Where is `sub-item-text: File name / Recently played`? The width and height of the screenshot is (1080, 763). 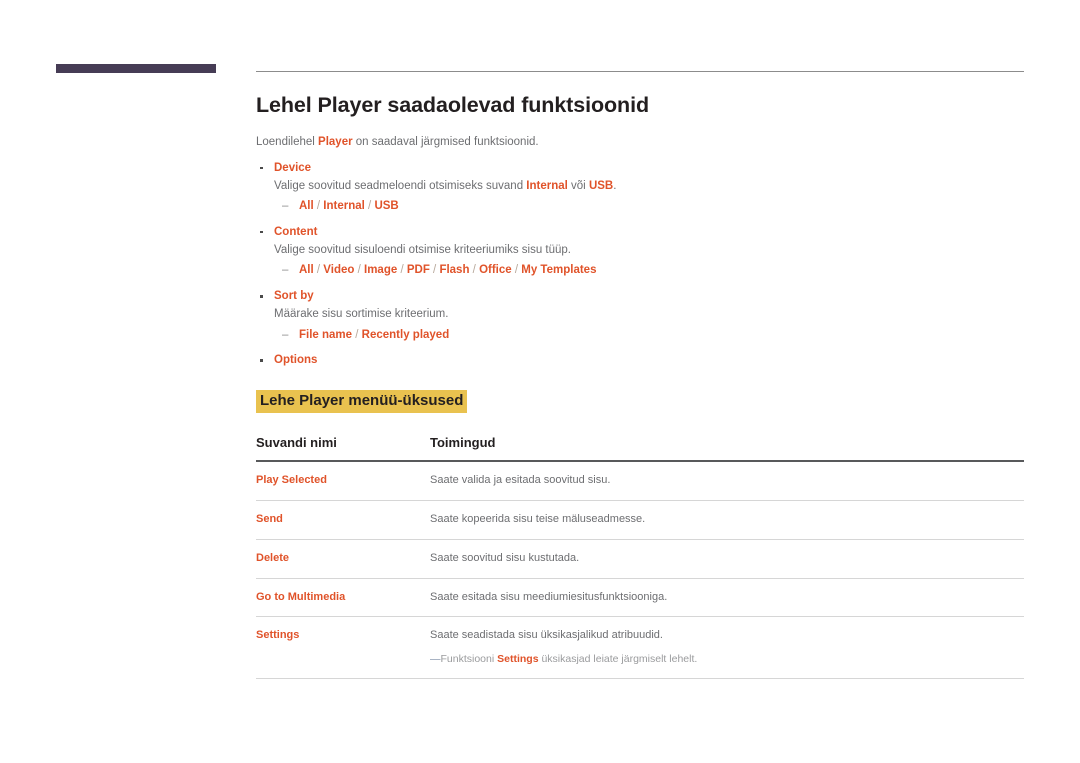
sub-item-text: File name / Recently played is located at coordinates (374, 334).